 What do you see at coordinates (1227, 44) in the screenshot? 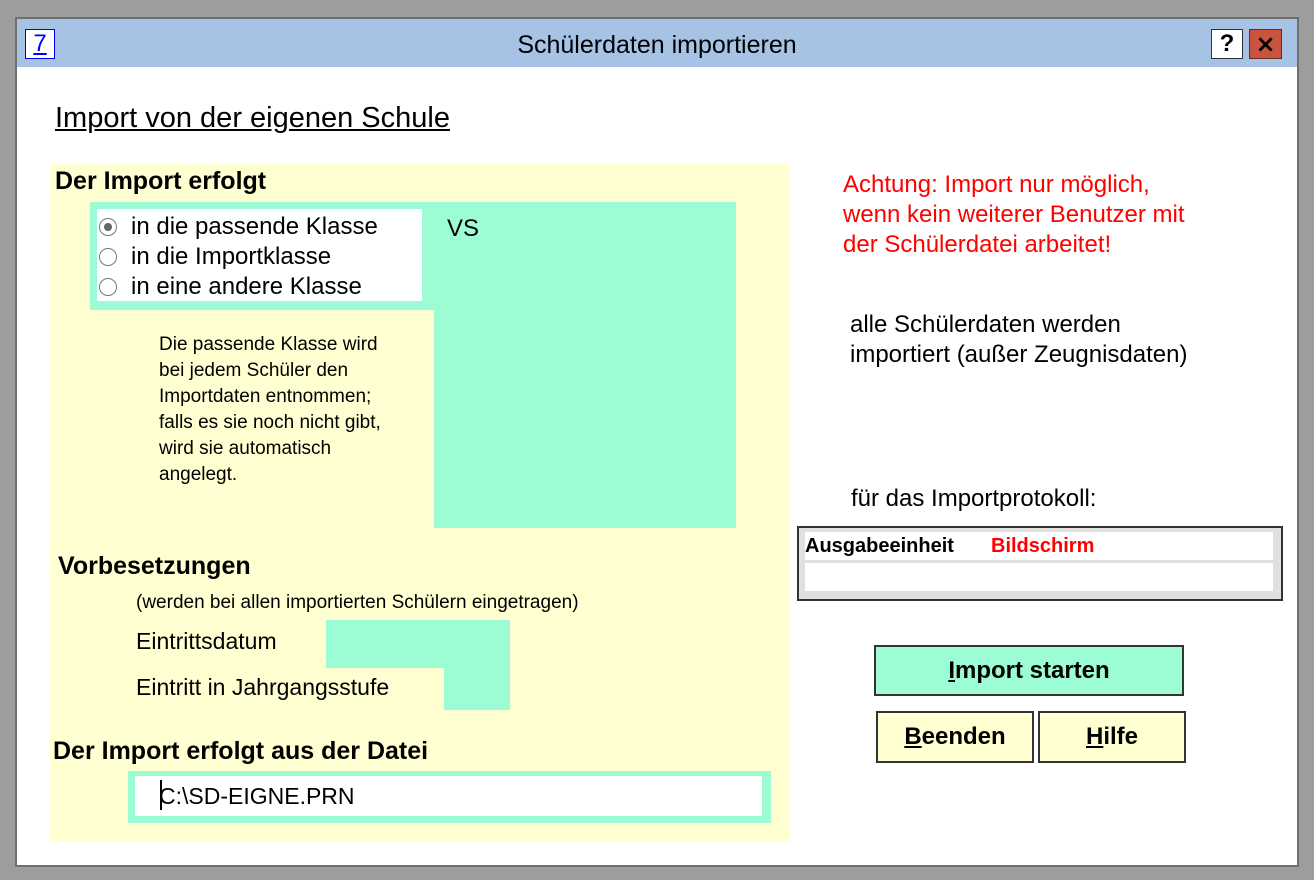
I see `help-icon: ?` at bounding box center [1227, 44].